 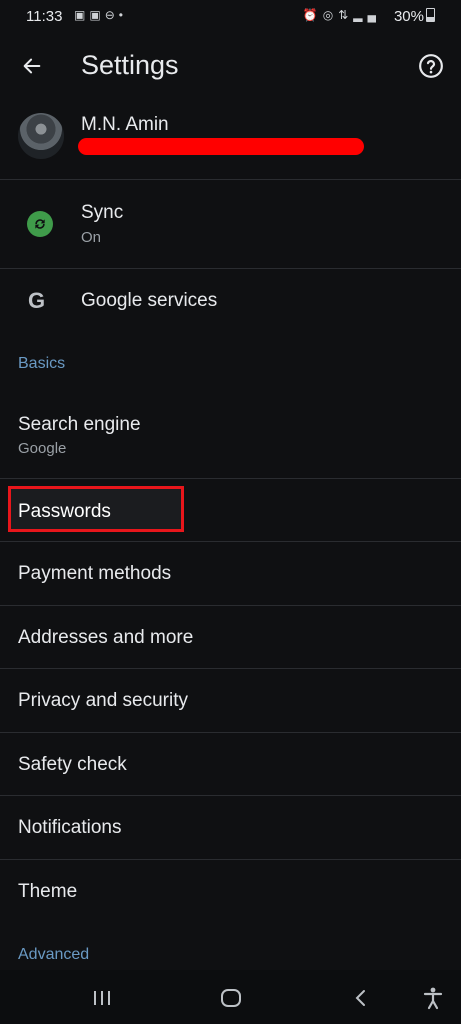 I want to click on dnd-icon: ⊖, so click(x=111, y=15).